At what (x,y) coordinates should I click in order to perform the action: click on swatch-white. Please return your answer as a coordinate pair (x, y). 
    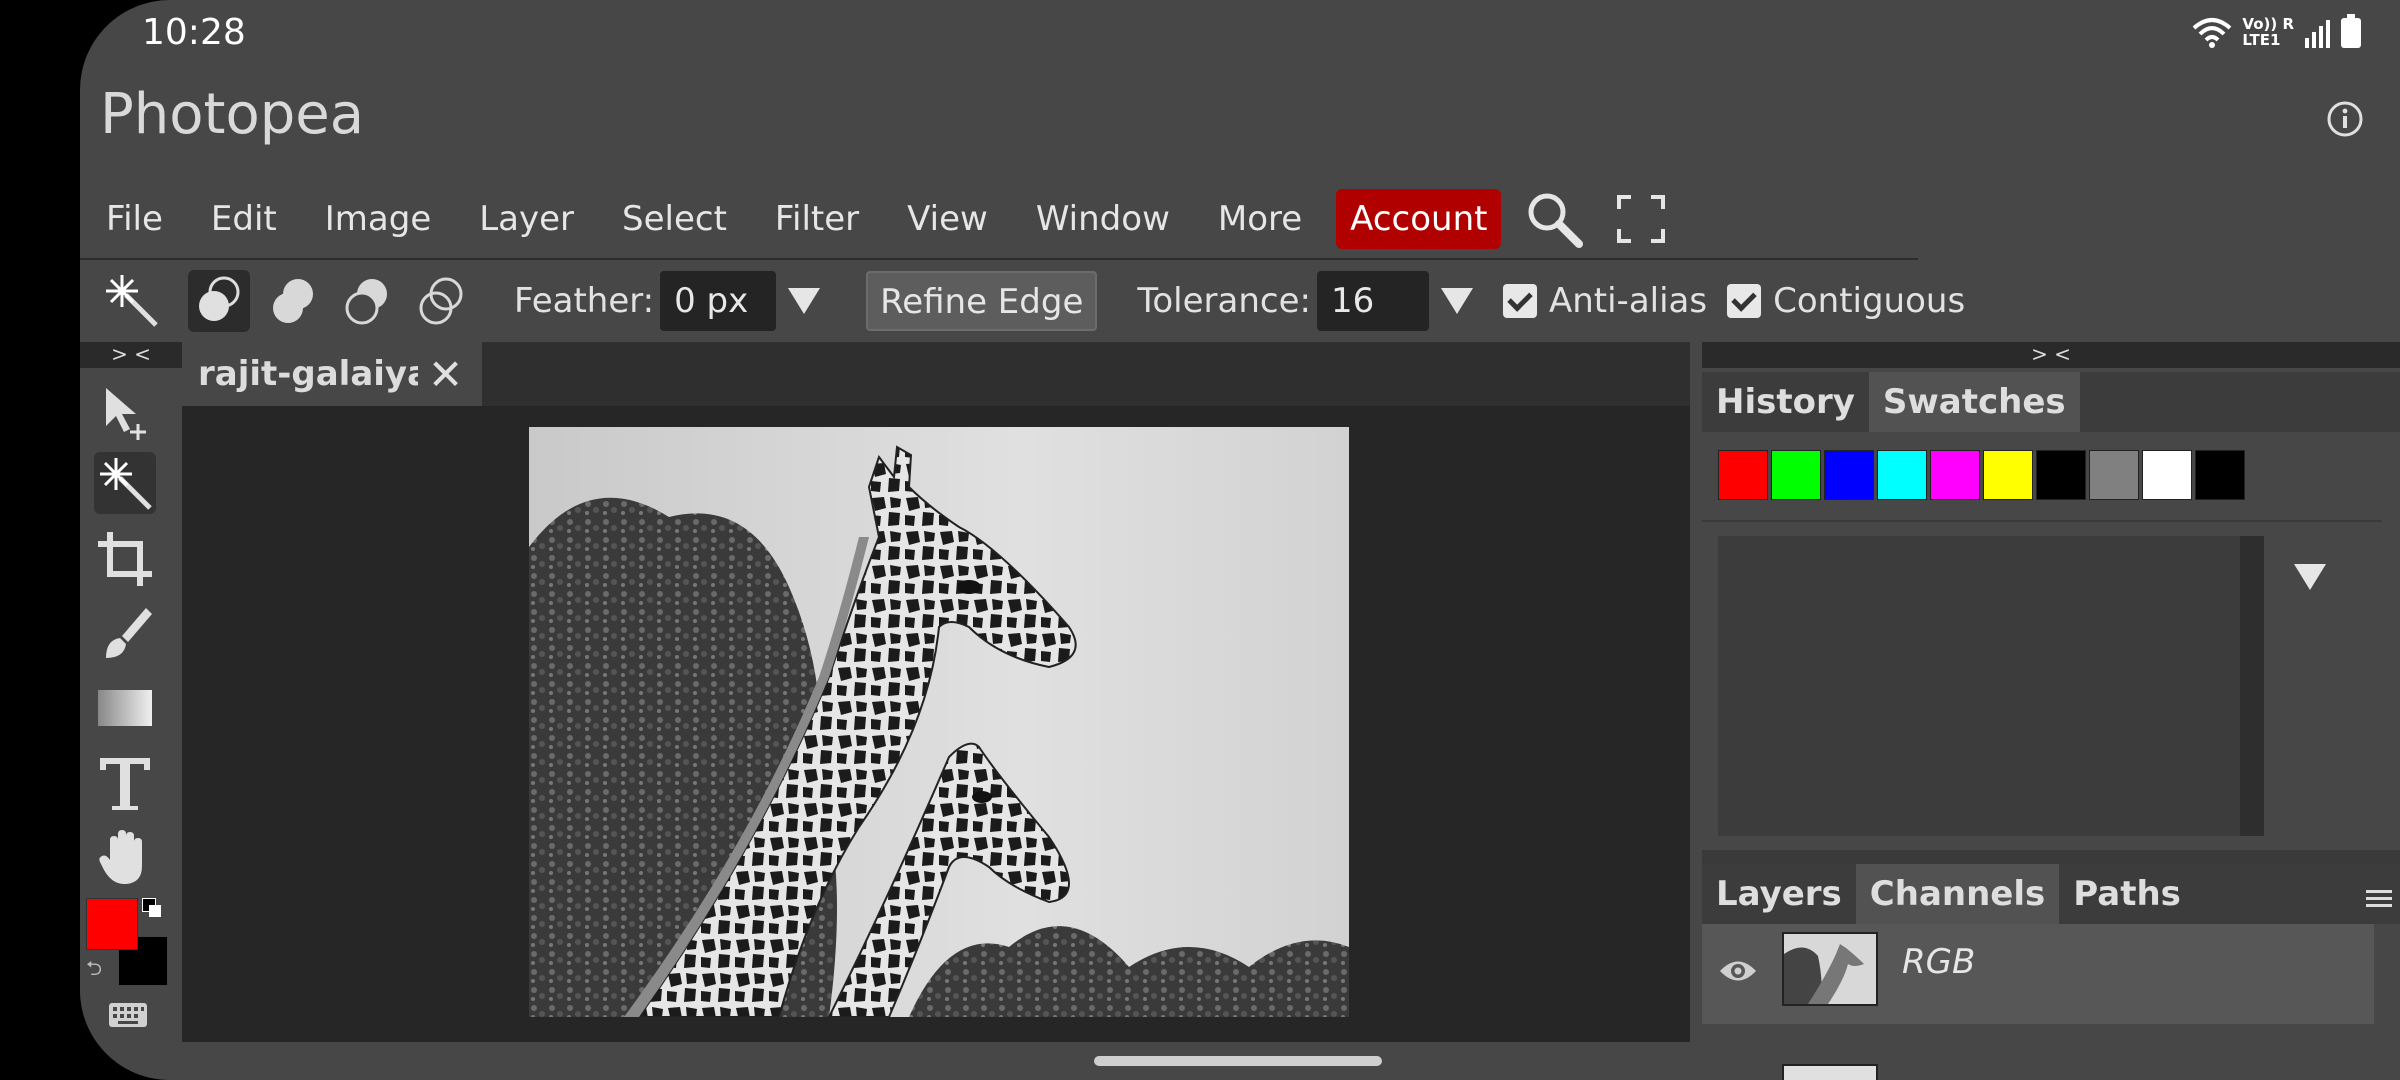
    Looking at the image, I should click on (2167, 475).